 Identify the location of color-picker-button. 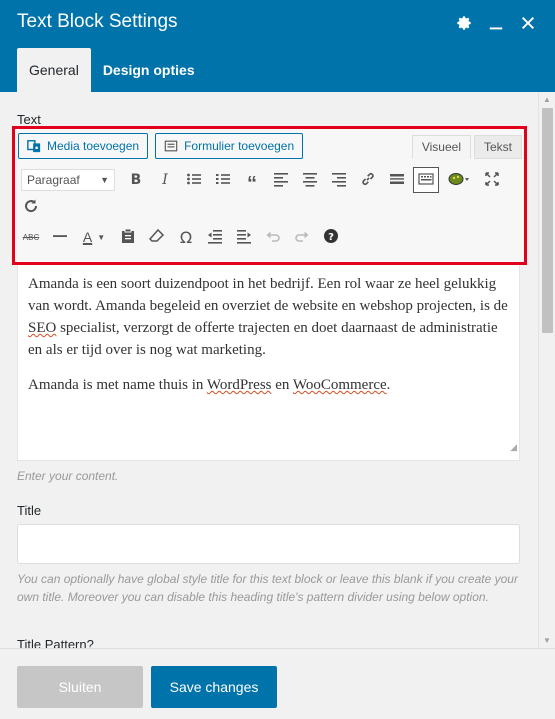
(459, 180).